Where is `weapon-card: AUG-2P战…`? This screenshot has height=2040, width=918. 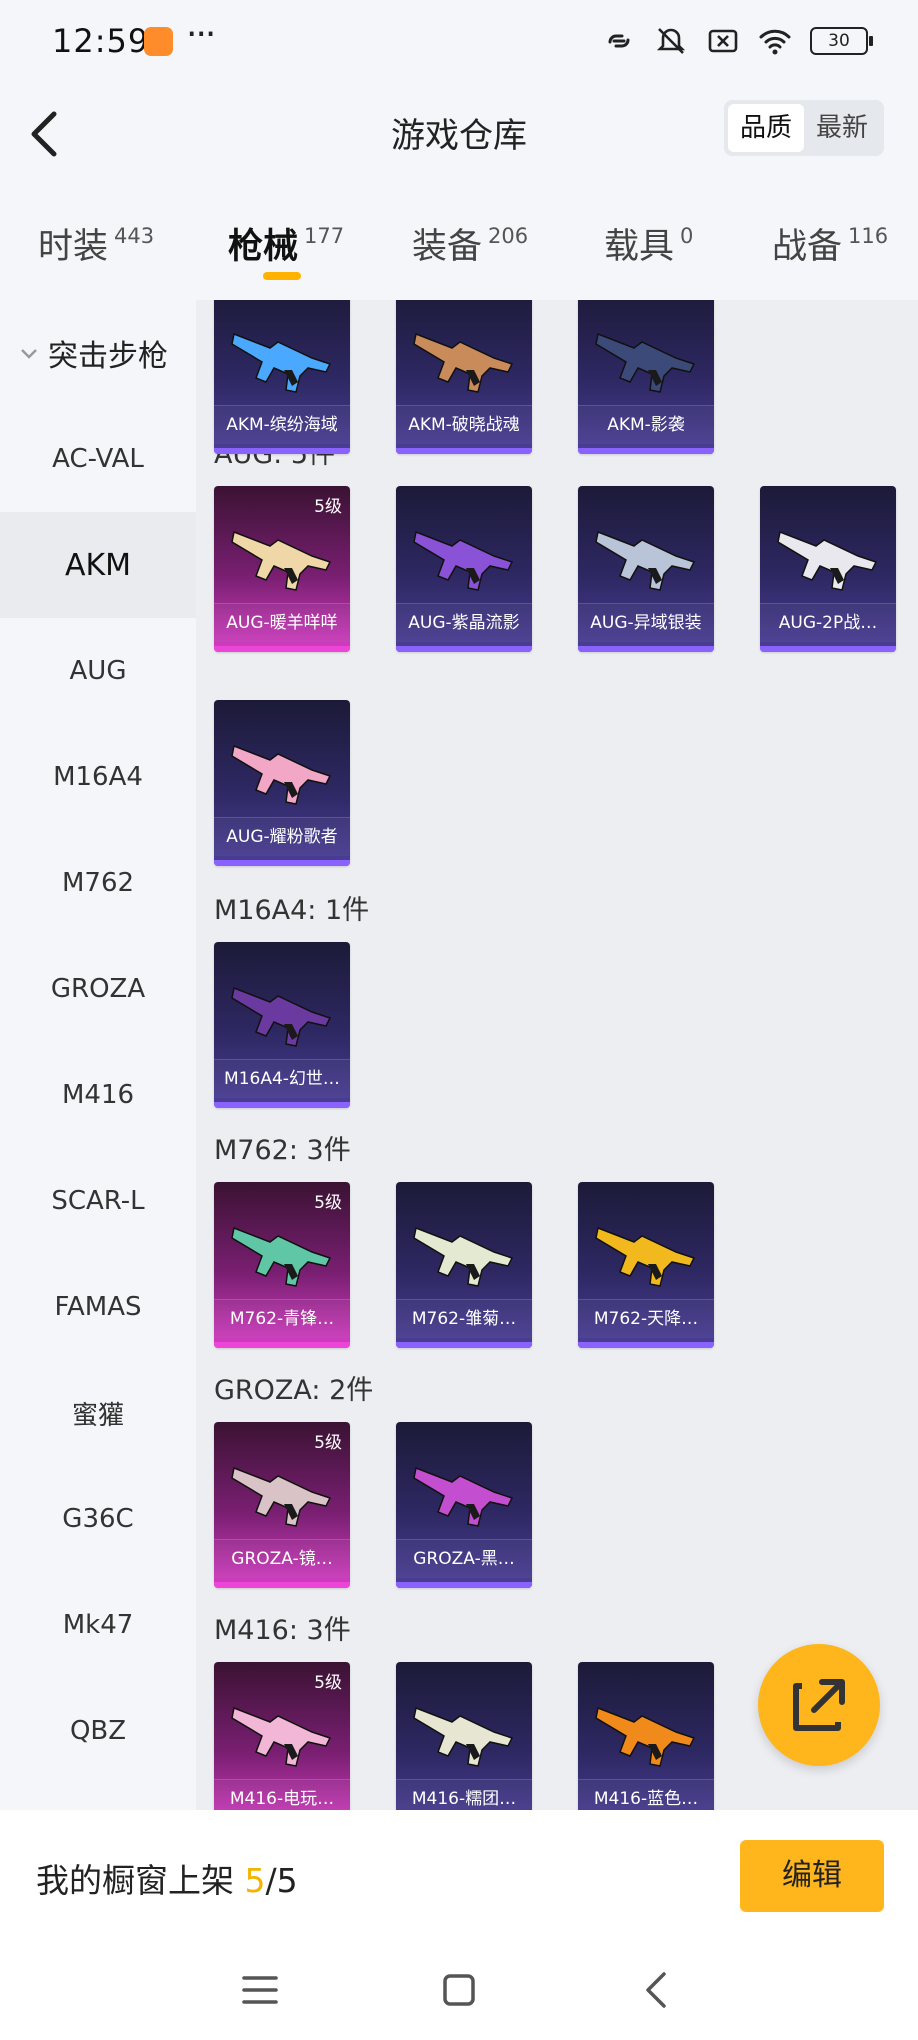 weapon-card: AUG-2P战… is located at coordinates (828, 569).